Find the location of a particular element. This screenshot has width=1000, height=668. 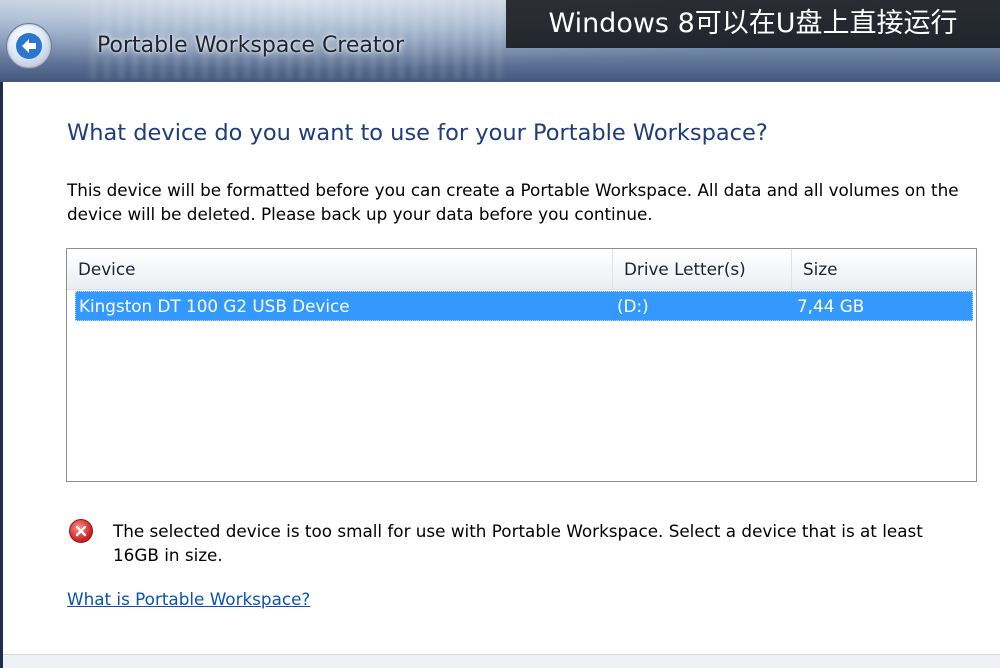

back-button is located at coordinates (29, 46).